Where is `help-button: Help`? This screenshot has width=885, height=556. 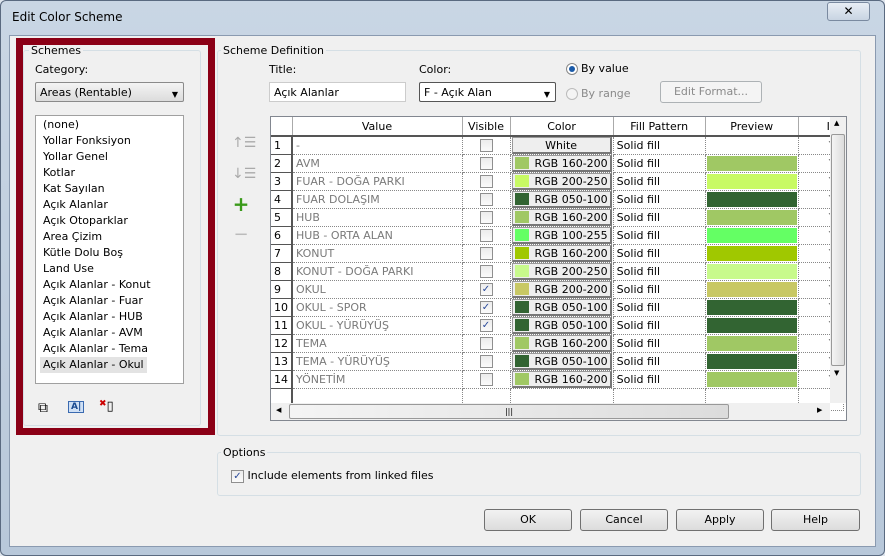 help-button: Help is located at coordinates (815, 520).